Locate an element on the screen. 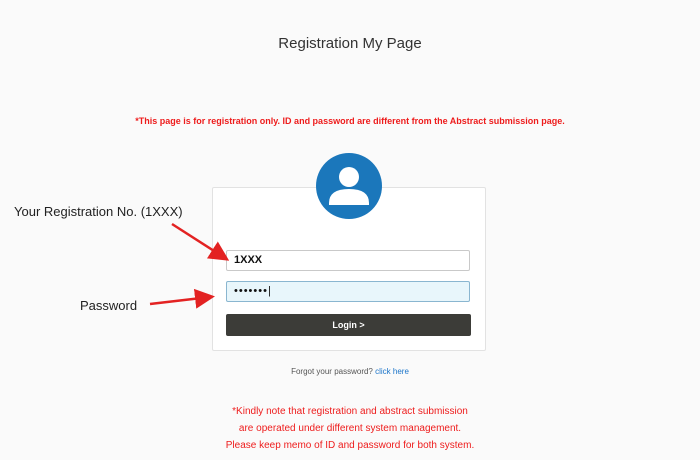 The image size is (700, 460). password-callout: Password is located at coordinates (109, 305).